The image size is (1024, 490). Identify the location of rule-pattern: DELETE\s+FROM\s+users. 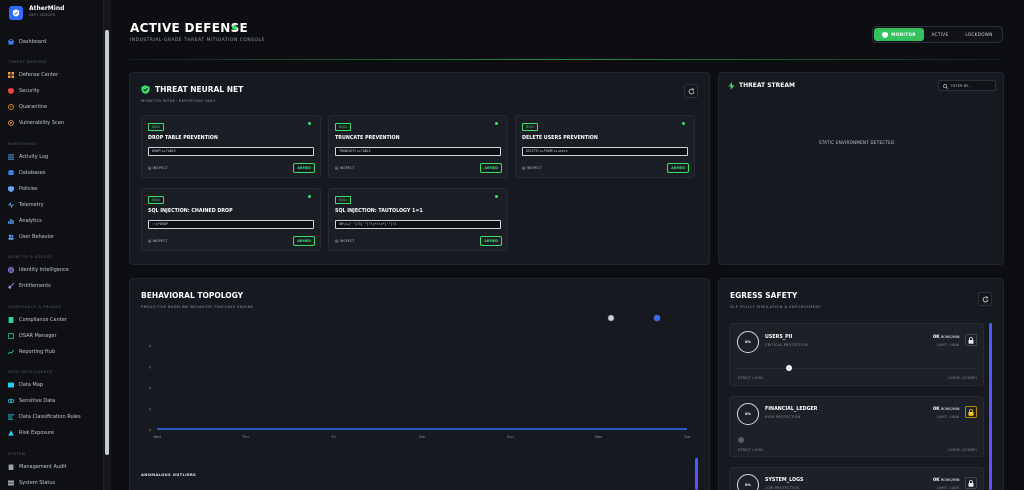
(605, 151).